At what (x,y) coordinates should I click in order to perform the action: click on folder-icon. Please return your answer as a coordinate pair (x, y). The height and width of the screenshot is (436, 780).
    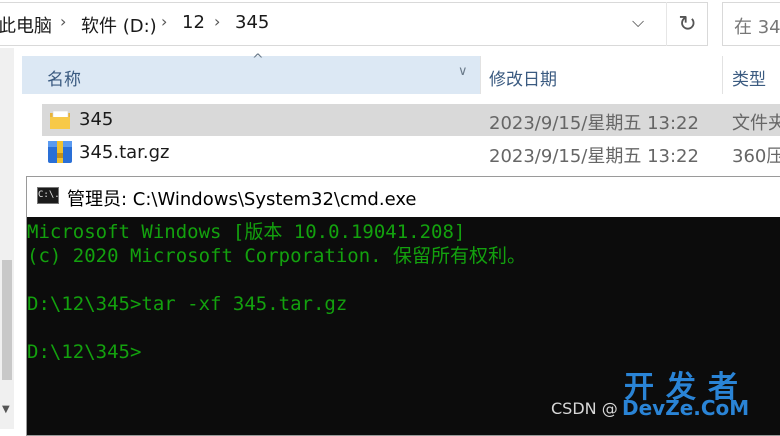
    Looking at the image, I should click on (60, 120).